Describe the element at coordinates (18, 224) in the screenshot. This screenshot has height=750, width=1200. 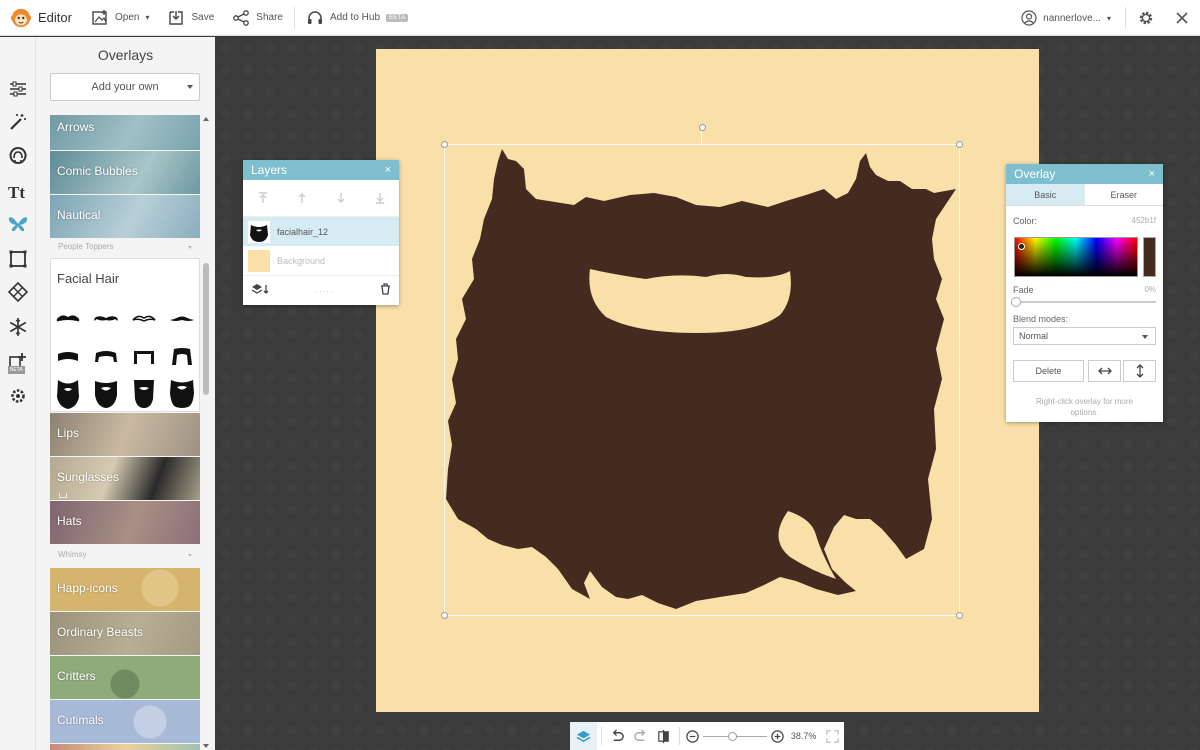
I see `rail-overlays` at that location.